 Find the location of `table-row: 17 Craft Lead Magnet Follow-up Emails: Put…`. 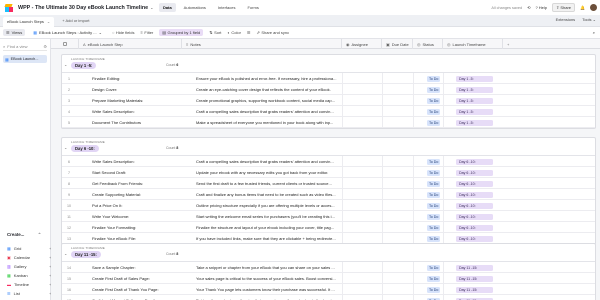

table-row: 17 Craft Lead Magnet Follow-up Emails: Put… is located at coordinates (328, 297).